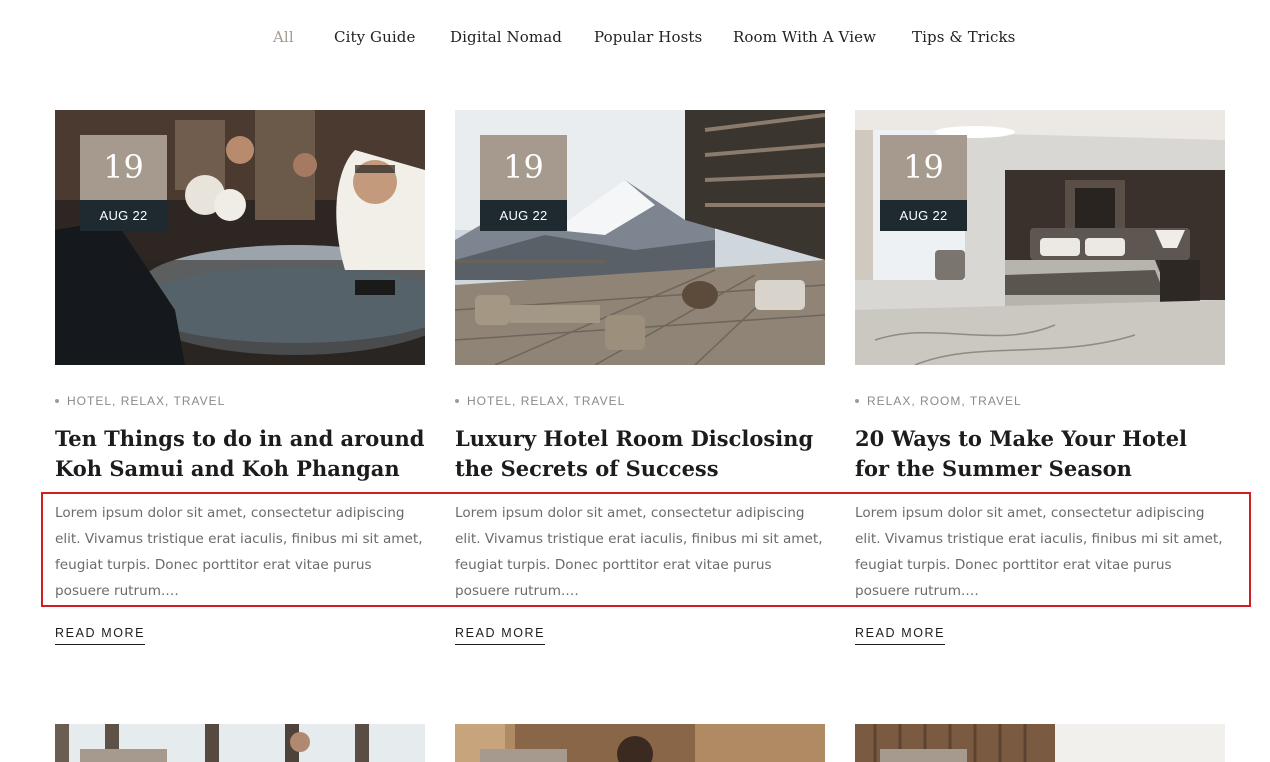  I want to click on post-categories: RELAX, ROOM, TRAVEL, so click(938, 401).